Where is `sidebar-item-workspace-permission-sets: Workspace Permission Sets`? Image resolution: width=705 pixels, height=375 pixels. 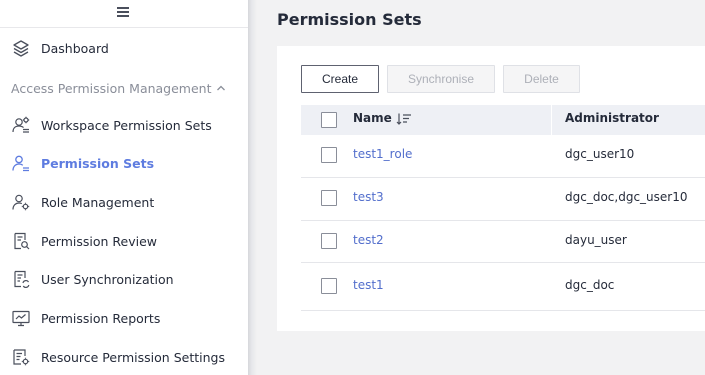 sidebar-item-workspace-permission-sets: Workspace Permission Sets is located at coordinates (124, 125).